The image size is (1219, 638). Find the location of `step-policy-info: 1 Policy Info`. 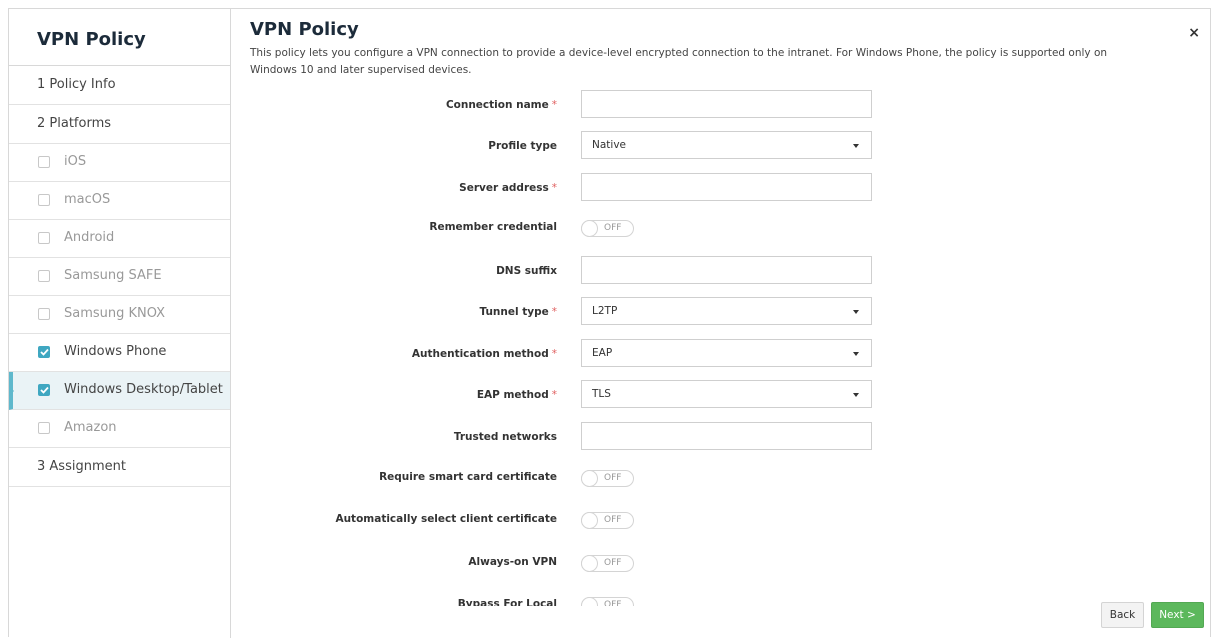

step-policy-info: 1 Policy Info is located at coordinates (119, 85).